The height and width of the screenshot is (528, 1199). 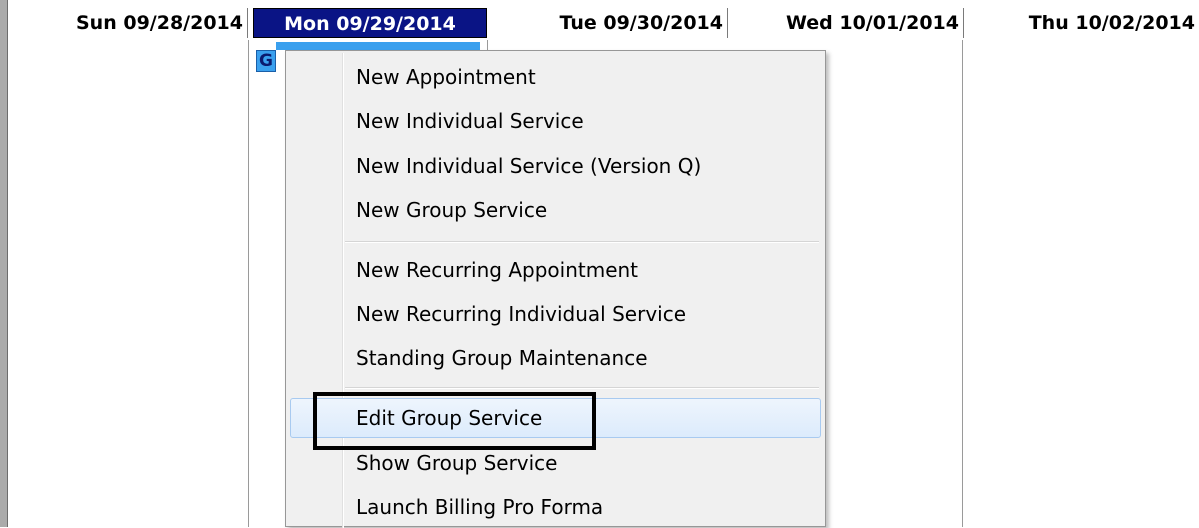 I want to click on menu-item-new-individual-service: New Individual Service, so click(x=555, y=121).